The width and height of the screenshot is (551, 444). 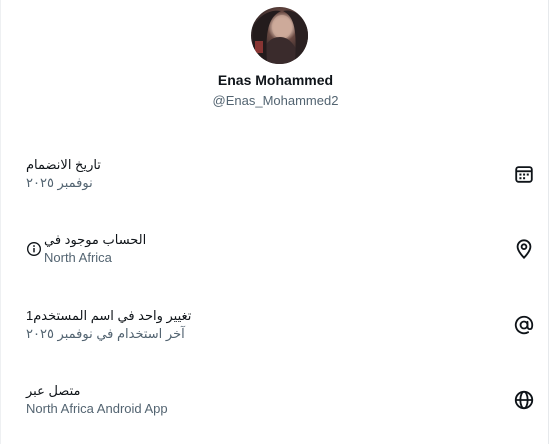 What do you see at coordinates (59, 182) in the screenshot?
I see `joined-date-value: نوفمبر ٢٠٢٥` at bounding box center [59, 182].